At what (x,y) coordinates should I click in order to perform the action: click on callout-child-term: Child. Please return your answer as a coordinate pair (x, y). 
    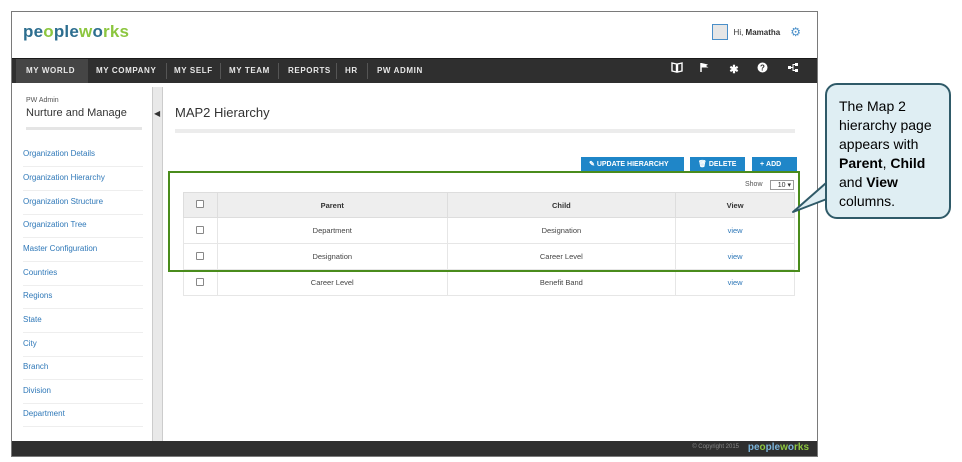
    Looking at the image, I should click on (908, 163).